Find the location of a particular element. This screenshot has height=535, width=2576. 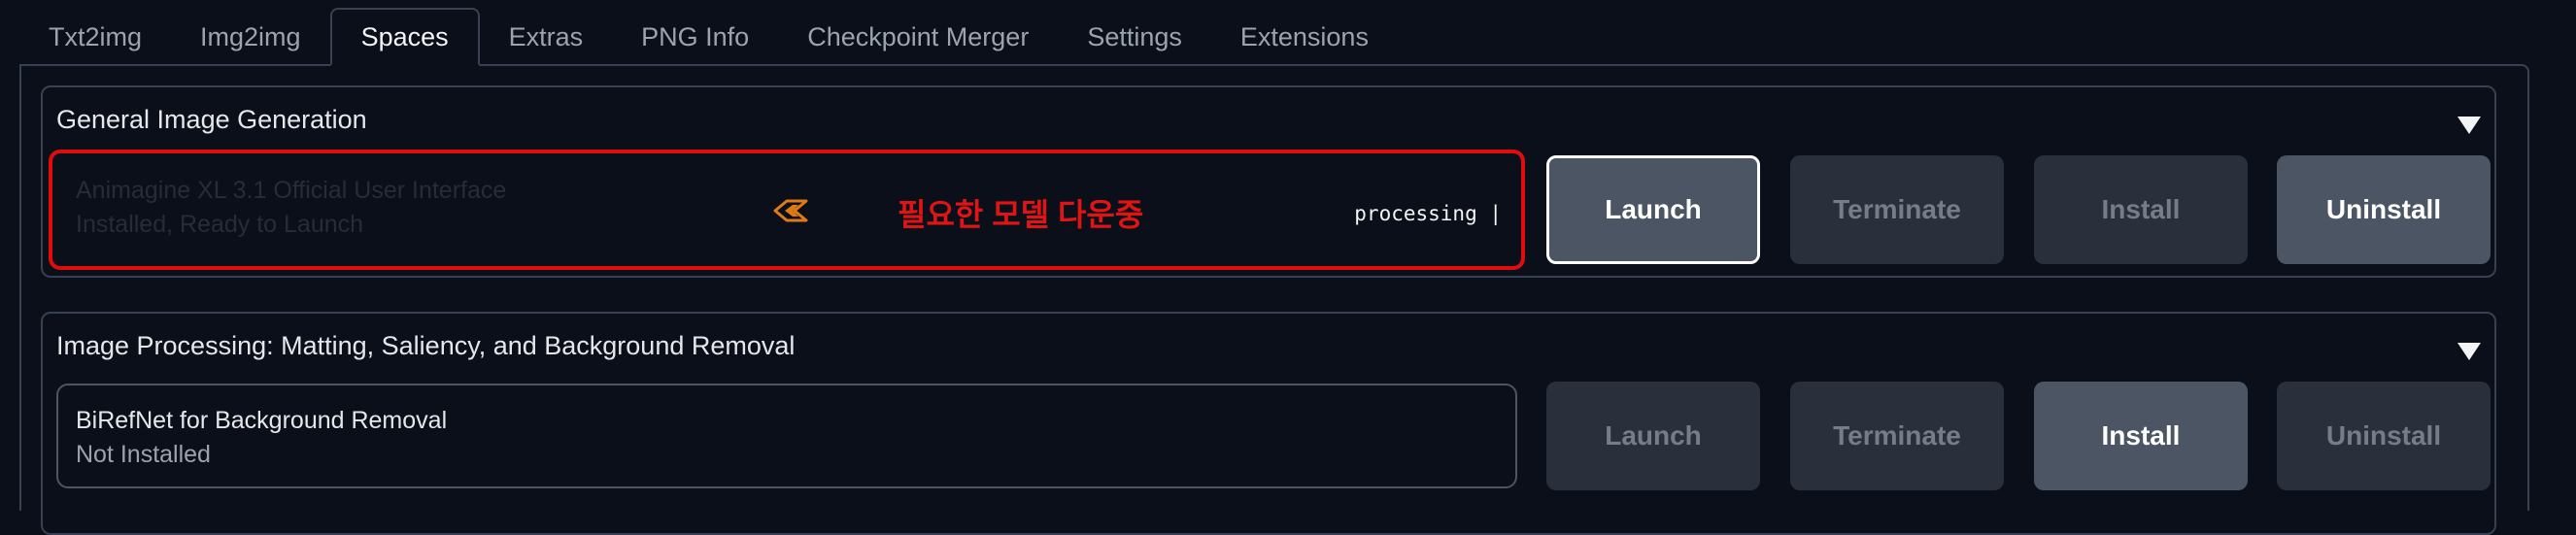

tab-extensions: Extensions is located at coordinates (1304, 37).